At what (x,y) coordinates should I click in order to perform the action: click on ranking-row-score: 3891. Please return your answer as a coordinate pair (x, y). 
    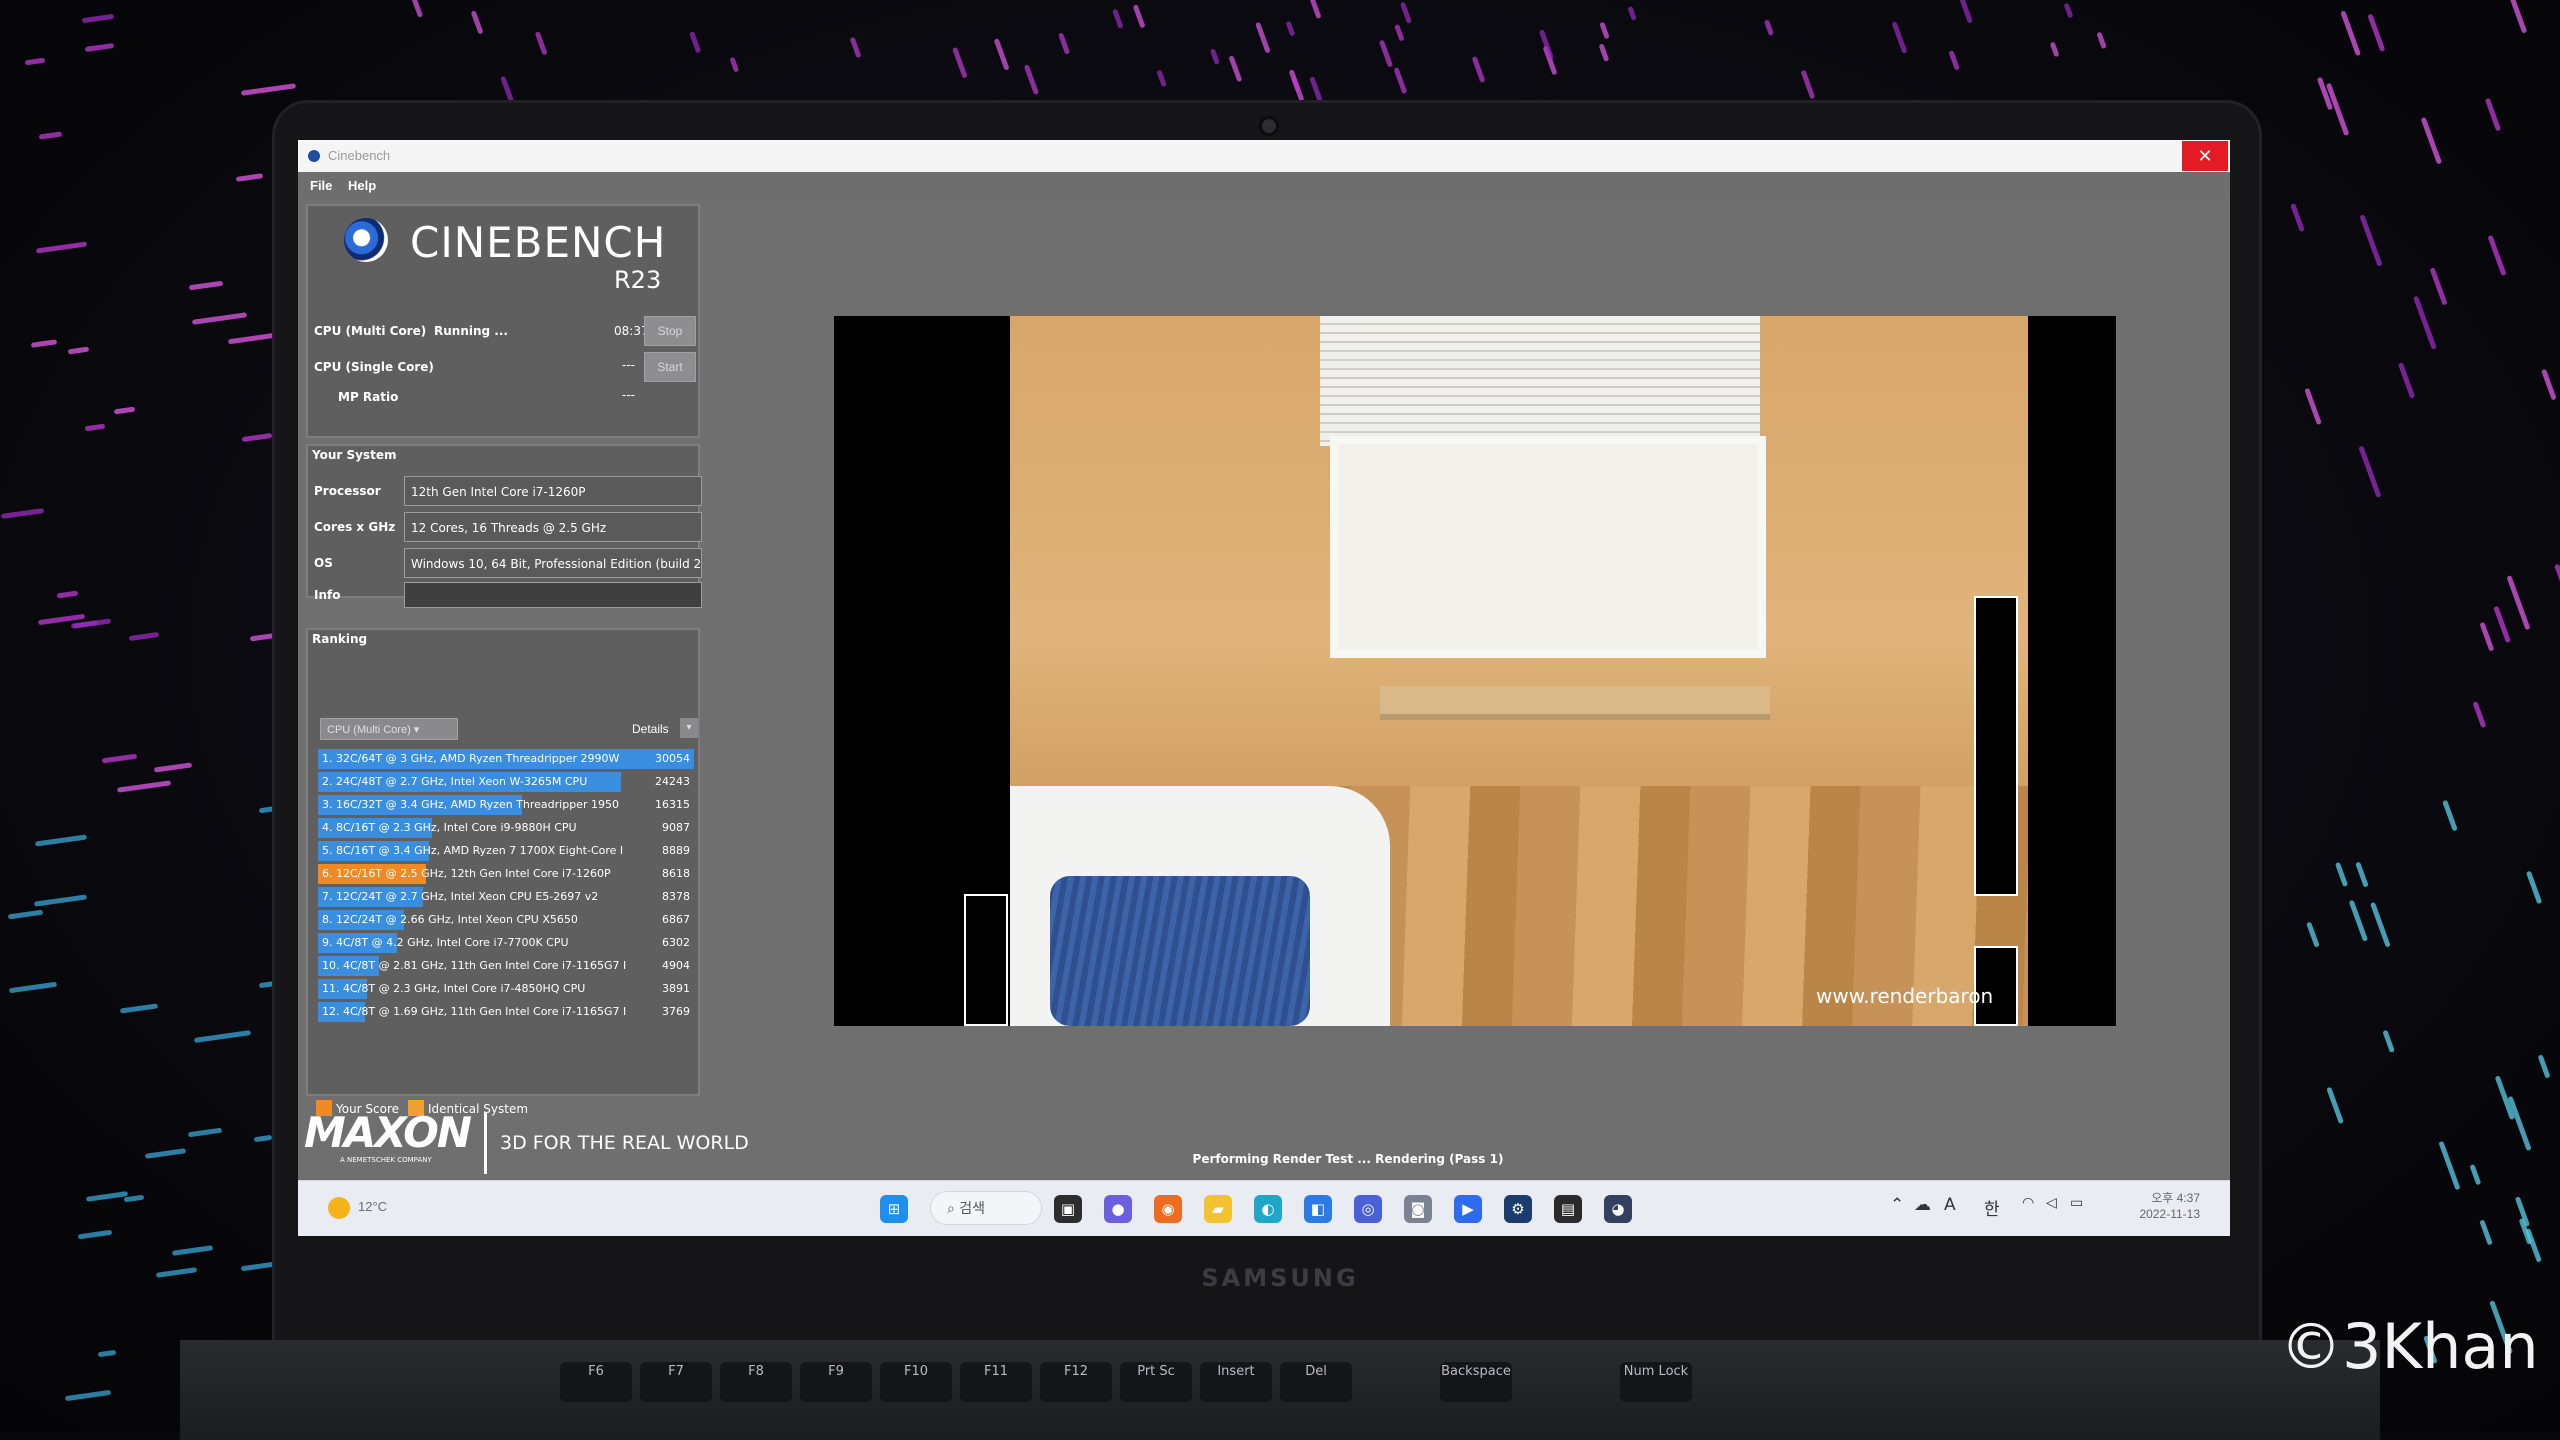
    Looking at the image, I should click on (676, 988).